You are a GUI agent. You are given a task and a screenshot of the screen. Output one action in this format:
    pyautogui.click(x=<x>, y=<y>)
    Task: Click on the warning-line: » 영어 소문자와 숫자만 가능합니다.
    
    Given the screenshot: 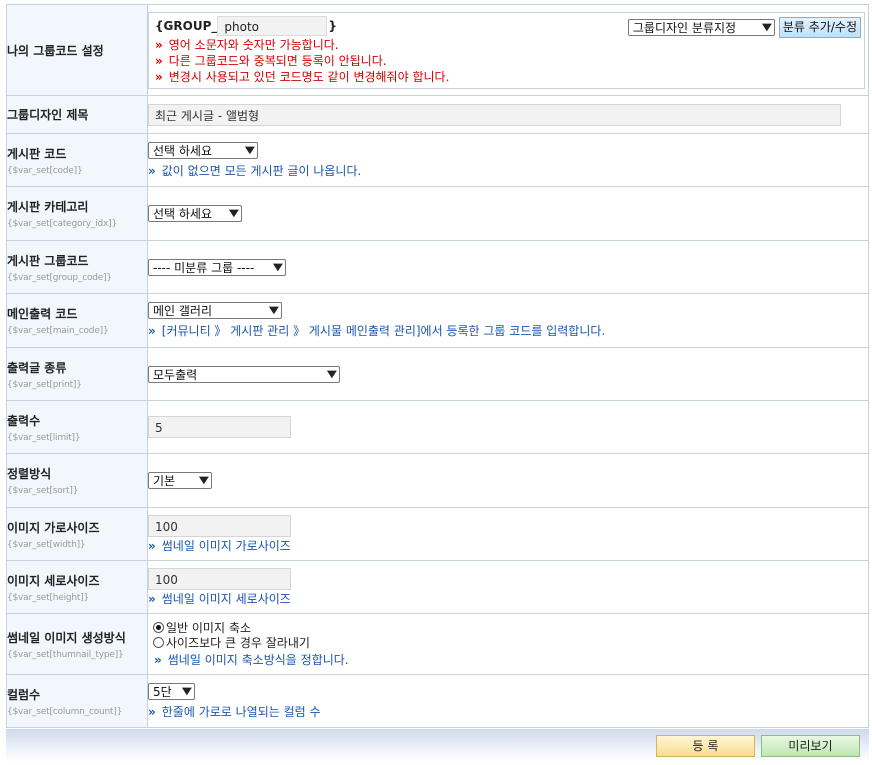 What is the action you would take?
    pyautogui.click(x=247, y=44)
    